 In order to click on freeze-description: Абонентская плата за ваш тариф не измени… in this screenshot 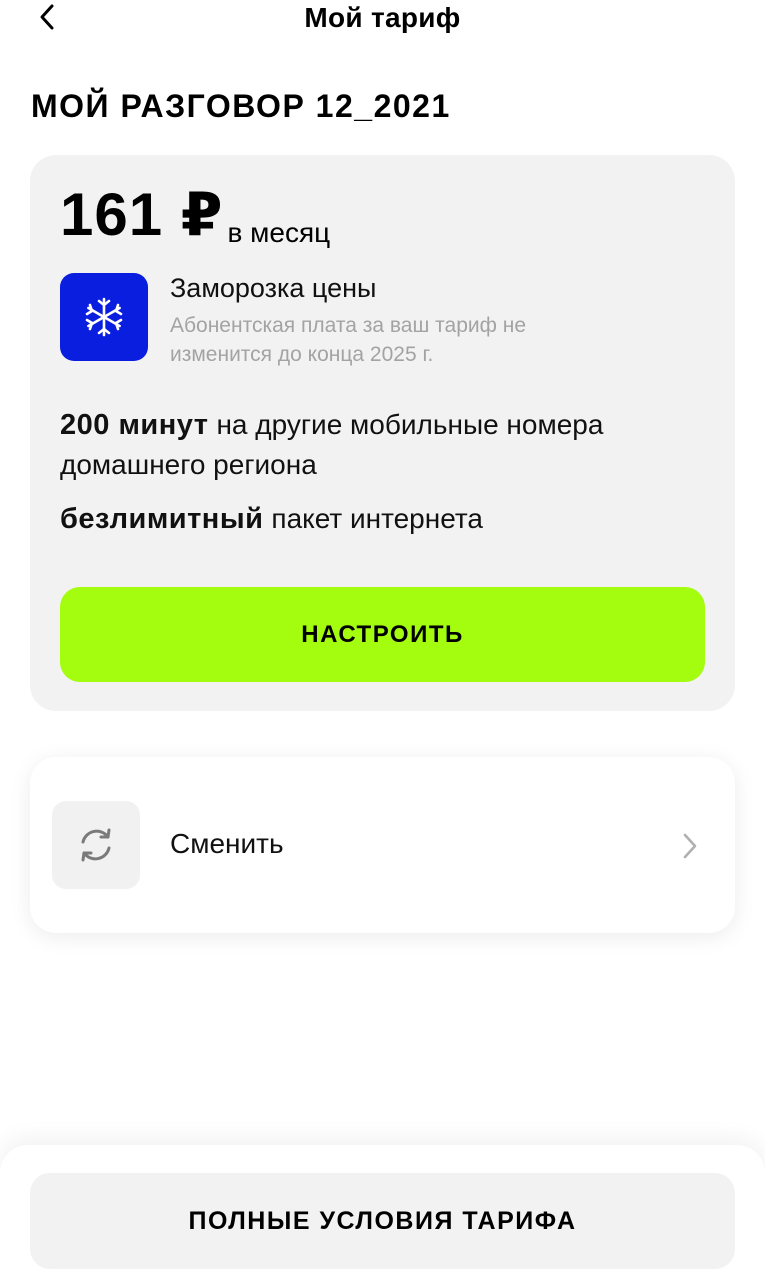, I will do `click(348, 340)`.